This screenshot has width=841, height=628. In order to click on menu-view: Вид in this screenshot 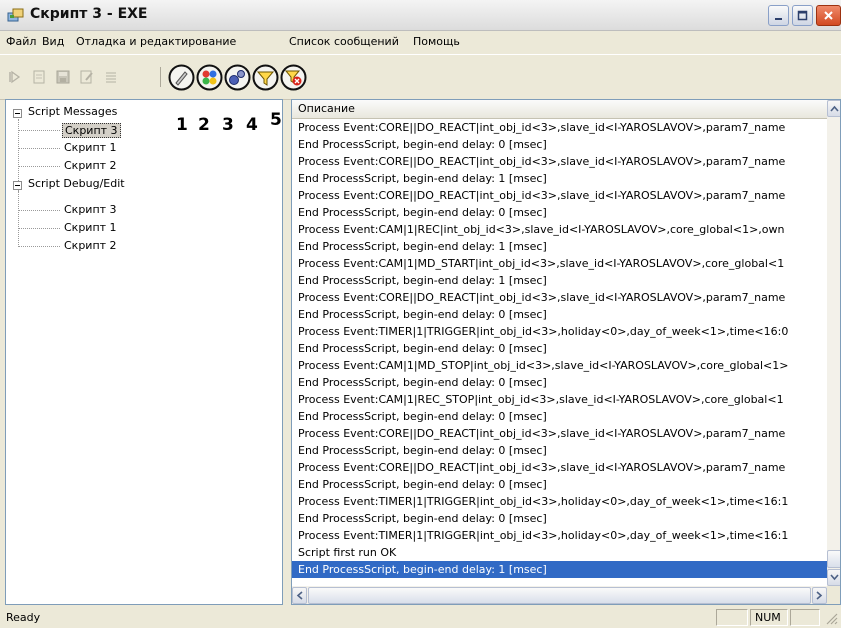, I will do `click(53, 41)`.